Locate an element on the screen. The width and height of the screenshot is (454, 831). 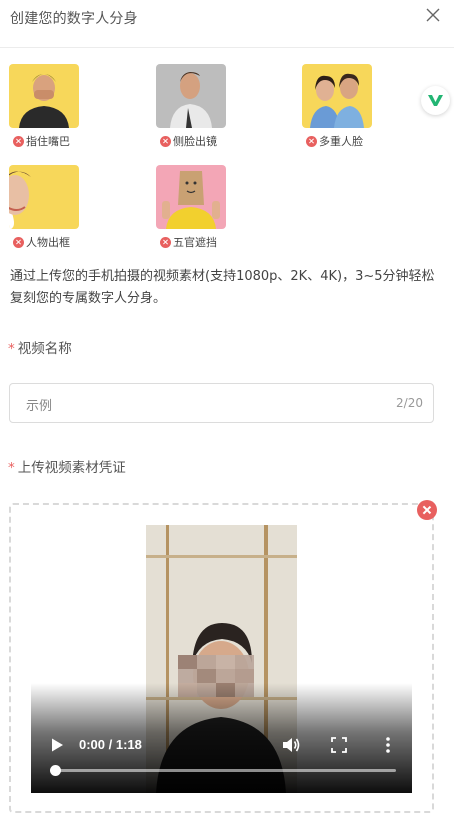
video-name-label-text: 视频名称 is located at coordinates (44, 349).